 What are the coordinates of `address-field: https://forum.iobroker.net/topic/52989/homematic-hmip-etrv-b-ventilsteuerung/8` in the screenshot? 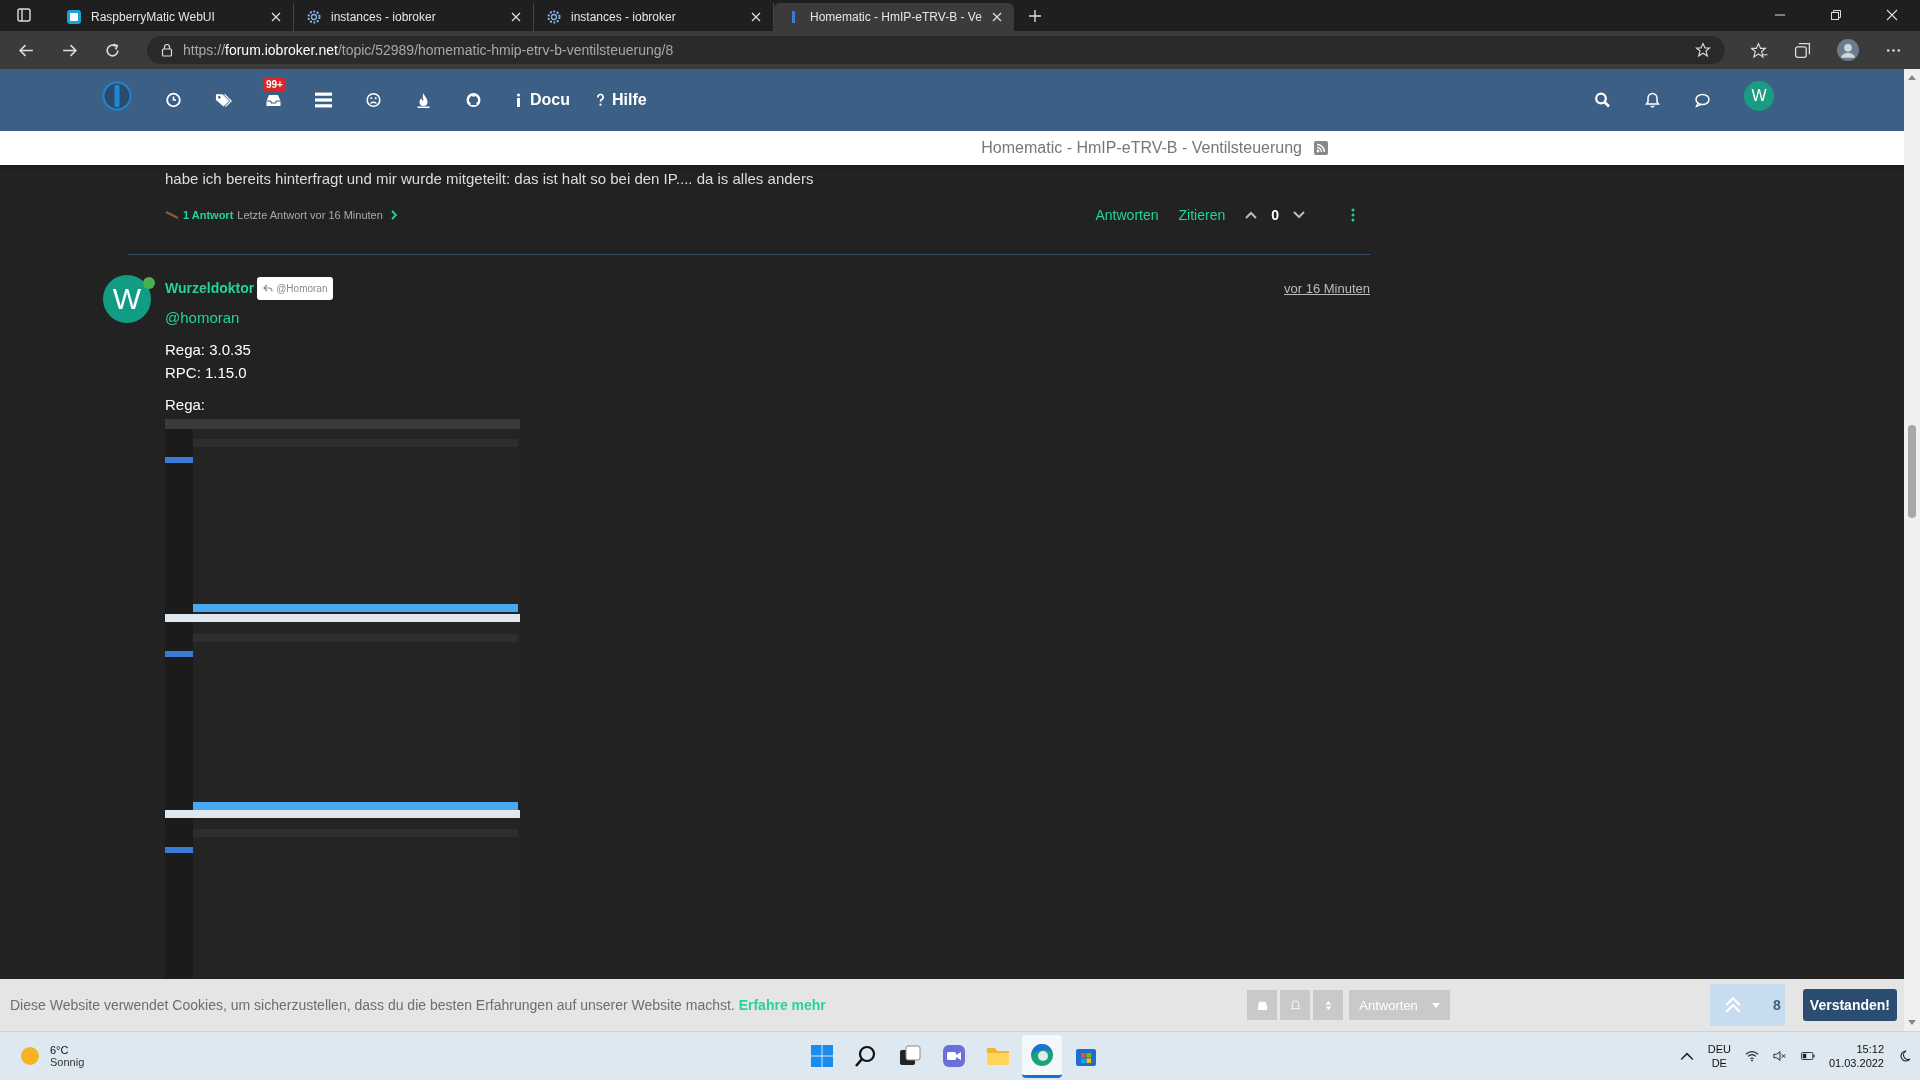 It's located at (936, 50).